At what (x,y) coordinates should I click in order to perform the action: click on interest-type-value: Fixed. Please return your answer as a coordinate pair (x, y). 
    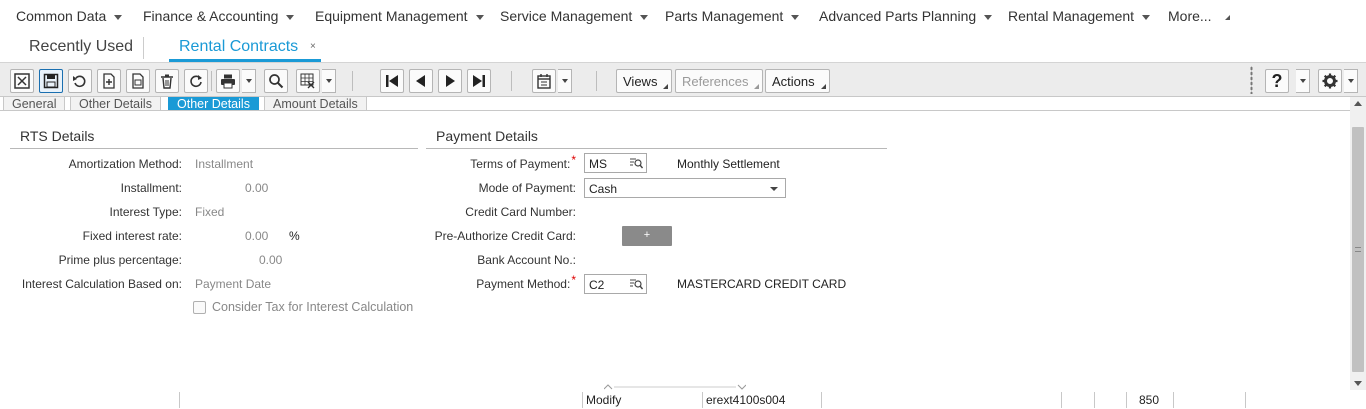
    Looking at the image, I should click on (210, 212).